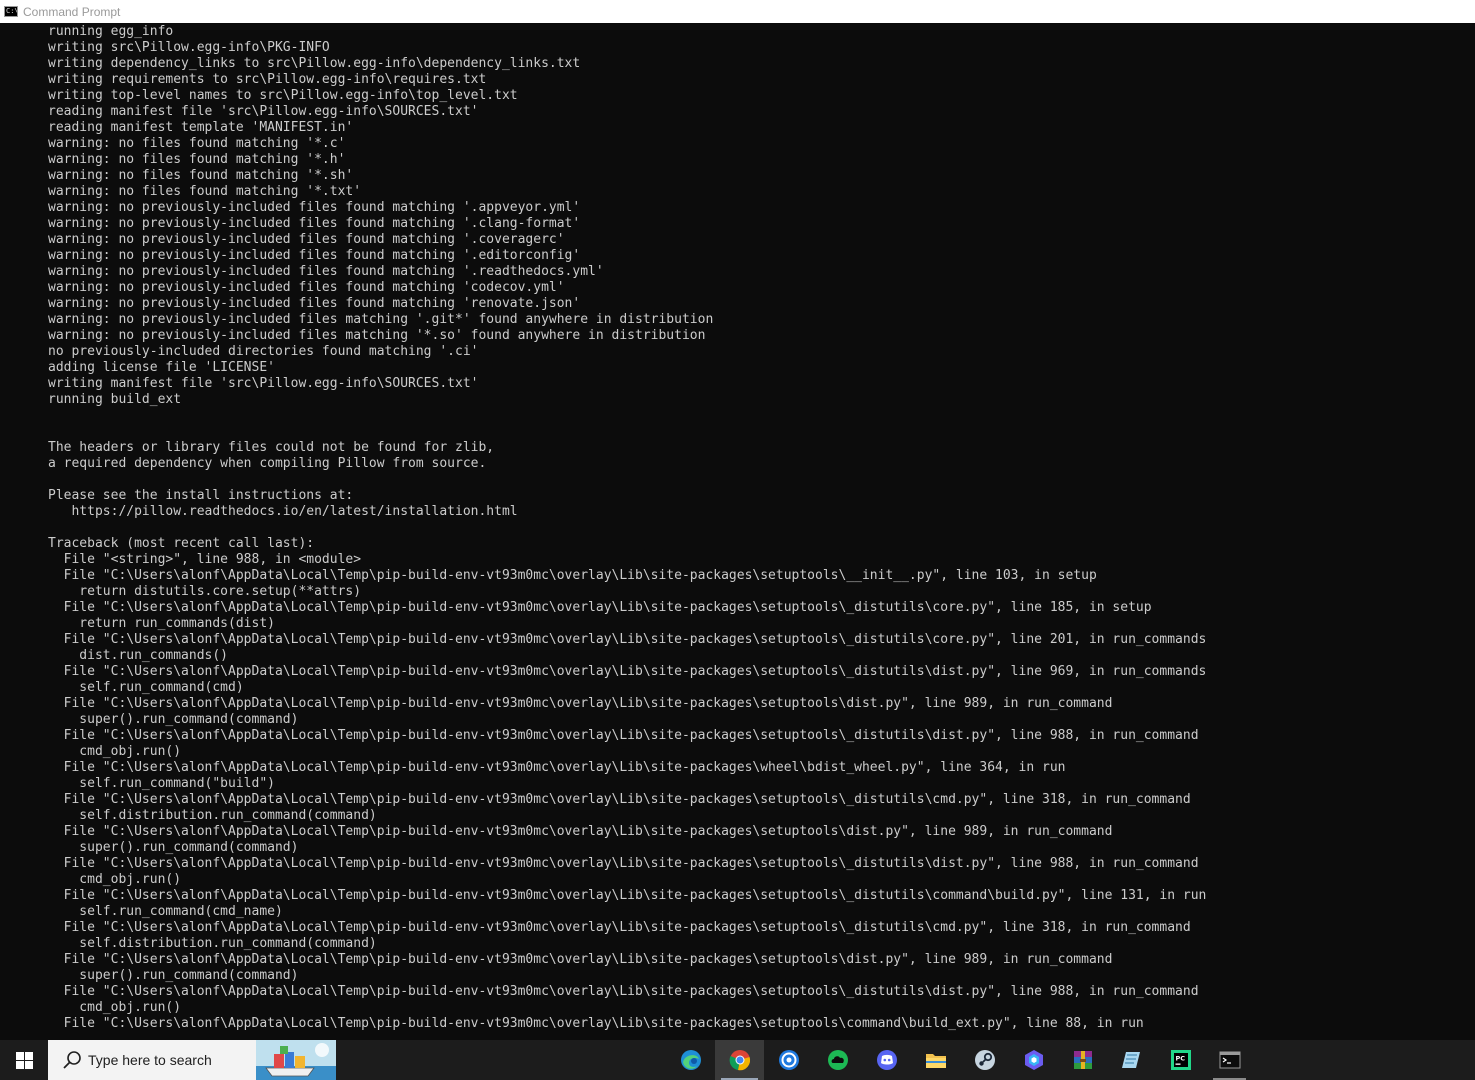  I want to click on cloud-app-icon, so click(837, 1060).